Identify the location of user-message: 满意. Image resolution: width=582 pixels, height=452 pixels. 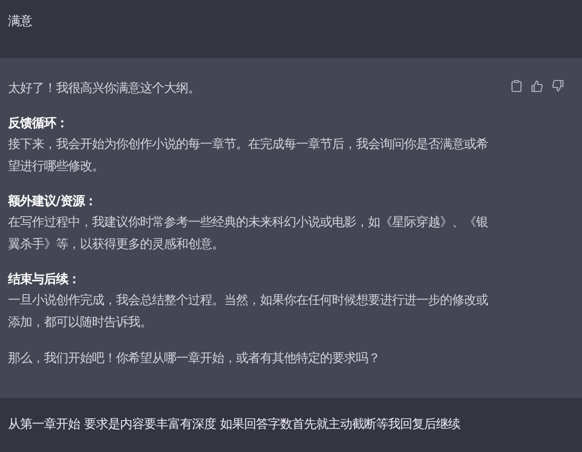
(20, 21).